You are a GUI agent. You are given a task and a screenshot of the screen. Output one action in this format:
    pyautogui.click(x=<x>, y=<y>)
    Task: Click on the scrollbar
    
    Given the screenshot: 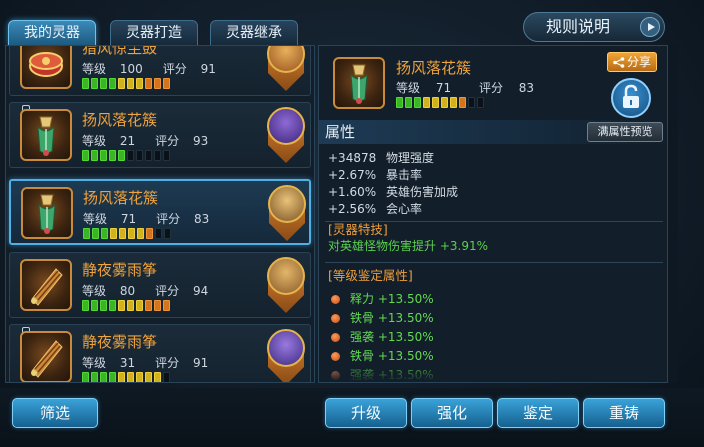 What is the action you would take?
    pyautogui.click(x=673, y=214)
    